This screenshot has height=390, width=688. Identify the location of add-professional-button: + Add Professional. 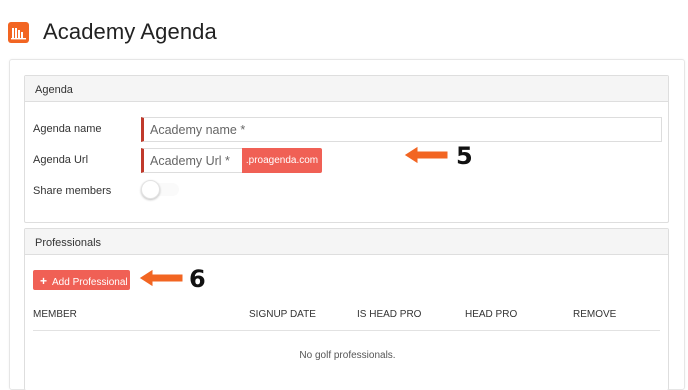
(81, 280).